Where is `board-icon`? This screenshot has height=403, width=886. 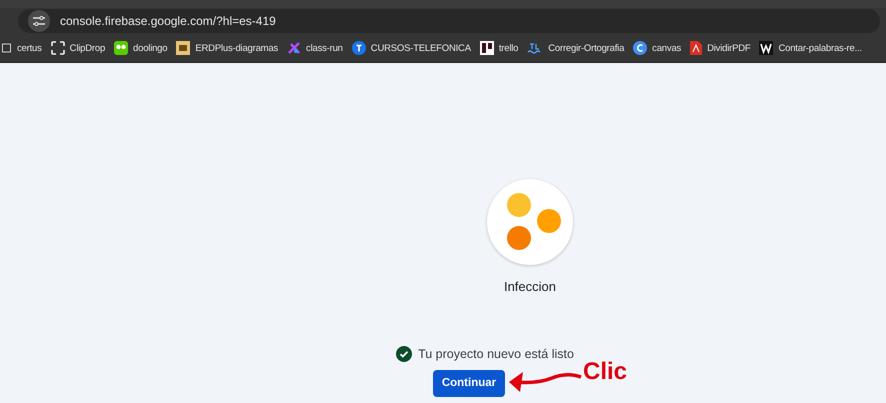
board-icon is located at coordinates (487, 48).